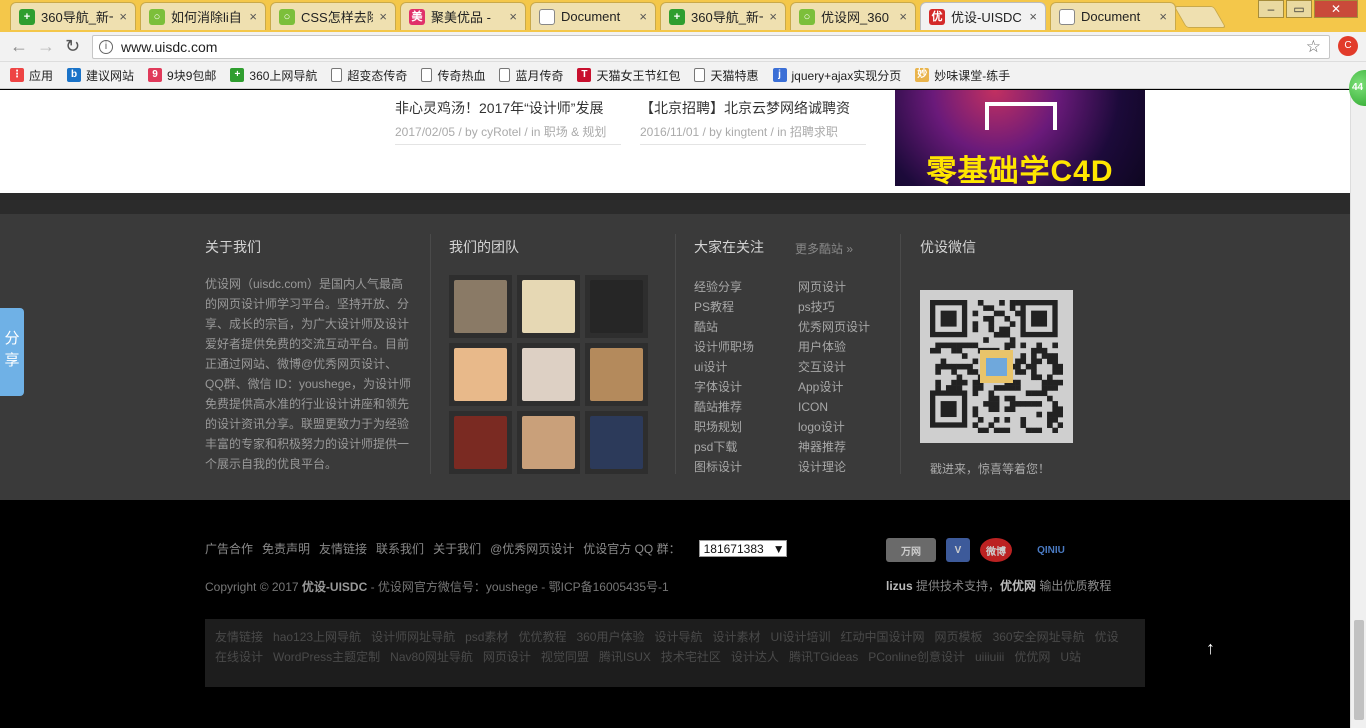 The height and width of the screenshot is (728, 1366). Describe the element at coordinates (724, 467) in the screenshot. I see `focus-link: 图标设计` at that location.